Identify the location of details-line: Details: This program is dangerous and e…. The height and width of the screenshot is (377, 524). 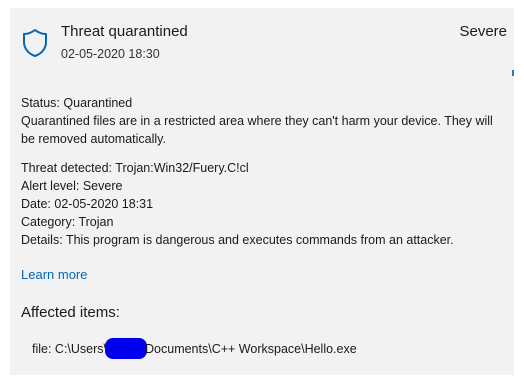
(264, 240).